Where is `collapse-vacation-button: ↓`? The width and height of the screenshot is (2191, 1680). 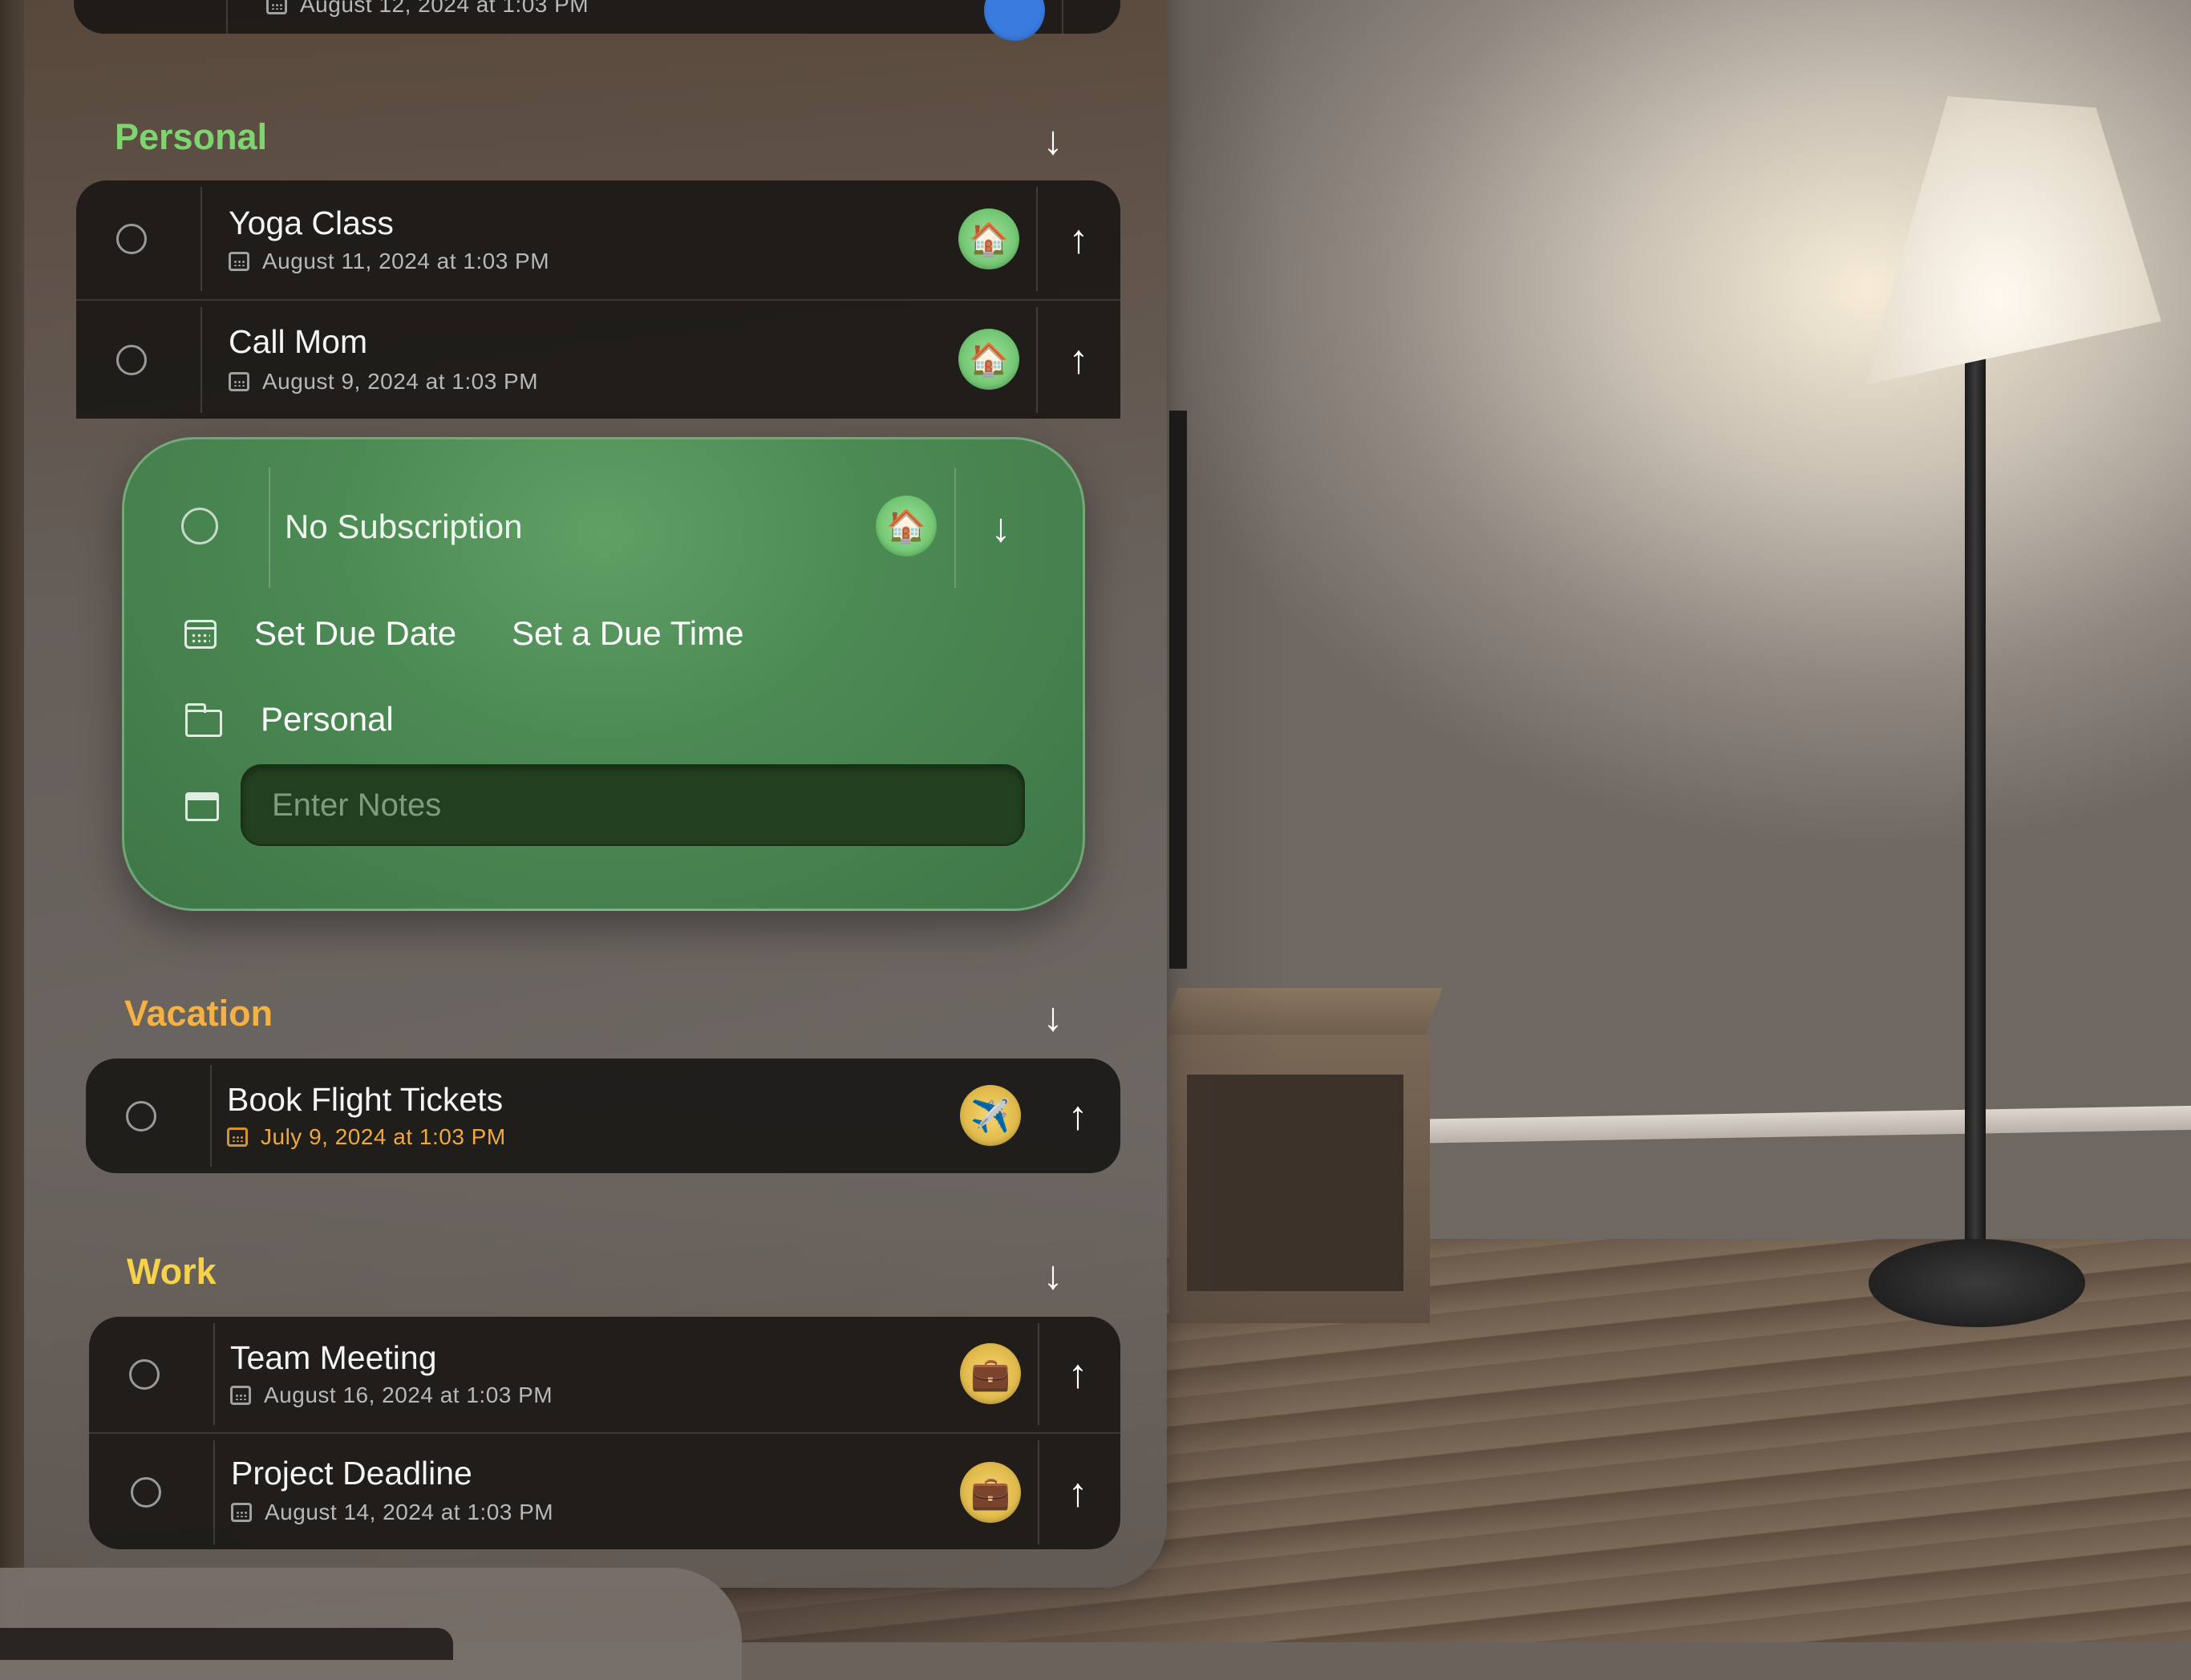
collapse-vacation-button: ↓ is located at coordinates (1053, 1017).